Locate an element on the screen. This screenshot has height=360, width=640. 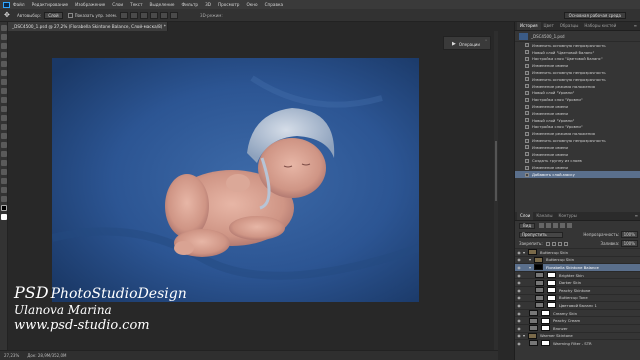
workspace-dropdown: Основная рабочая среда is located at coordinates (594, 15).